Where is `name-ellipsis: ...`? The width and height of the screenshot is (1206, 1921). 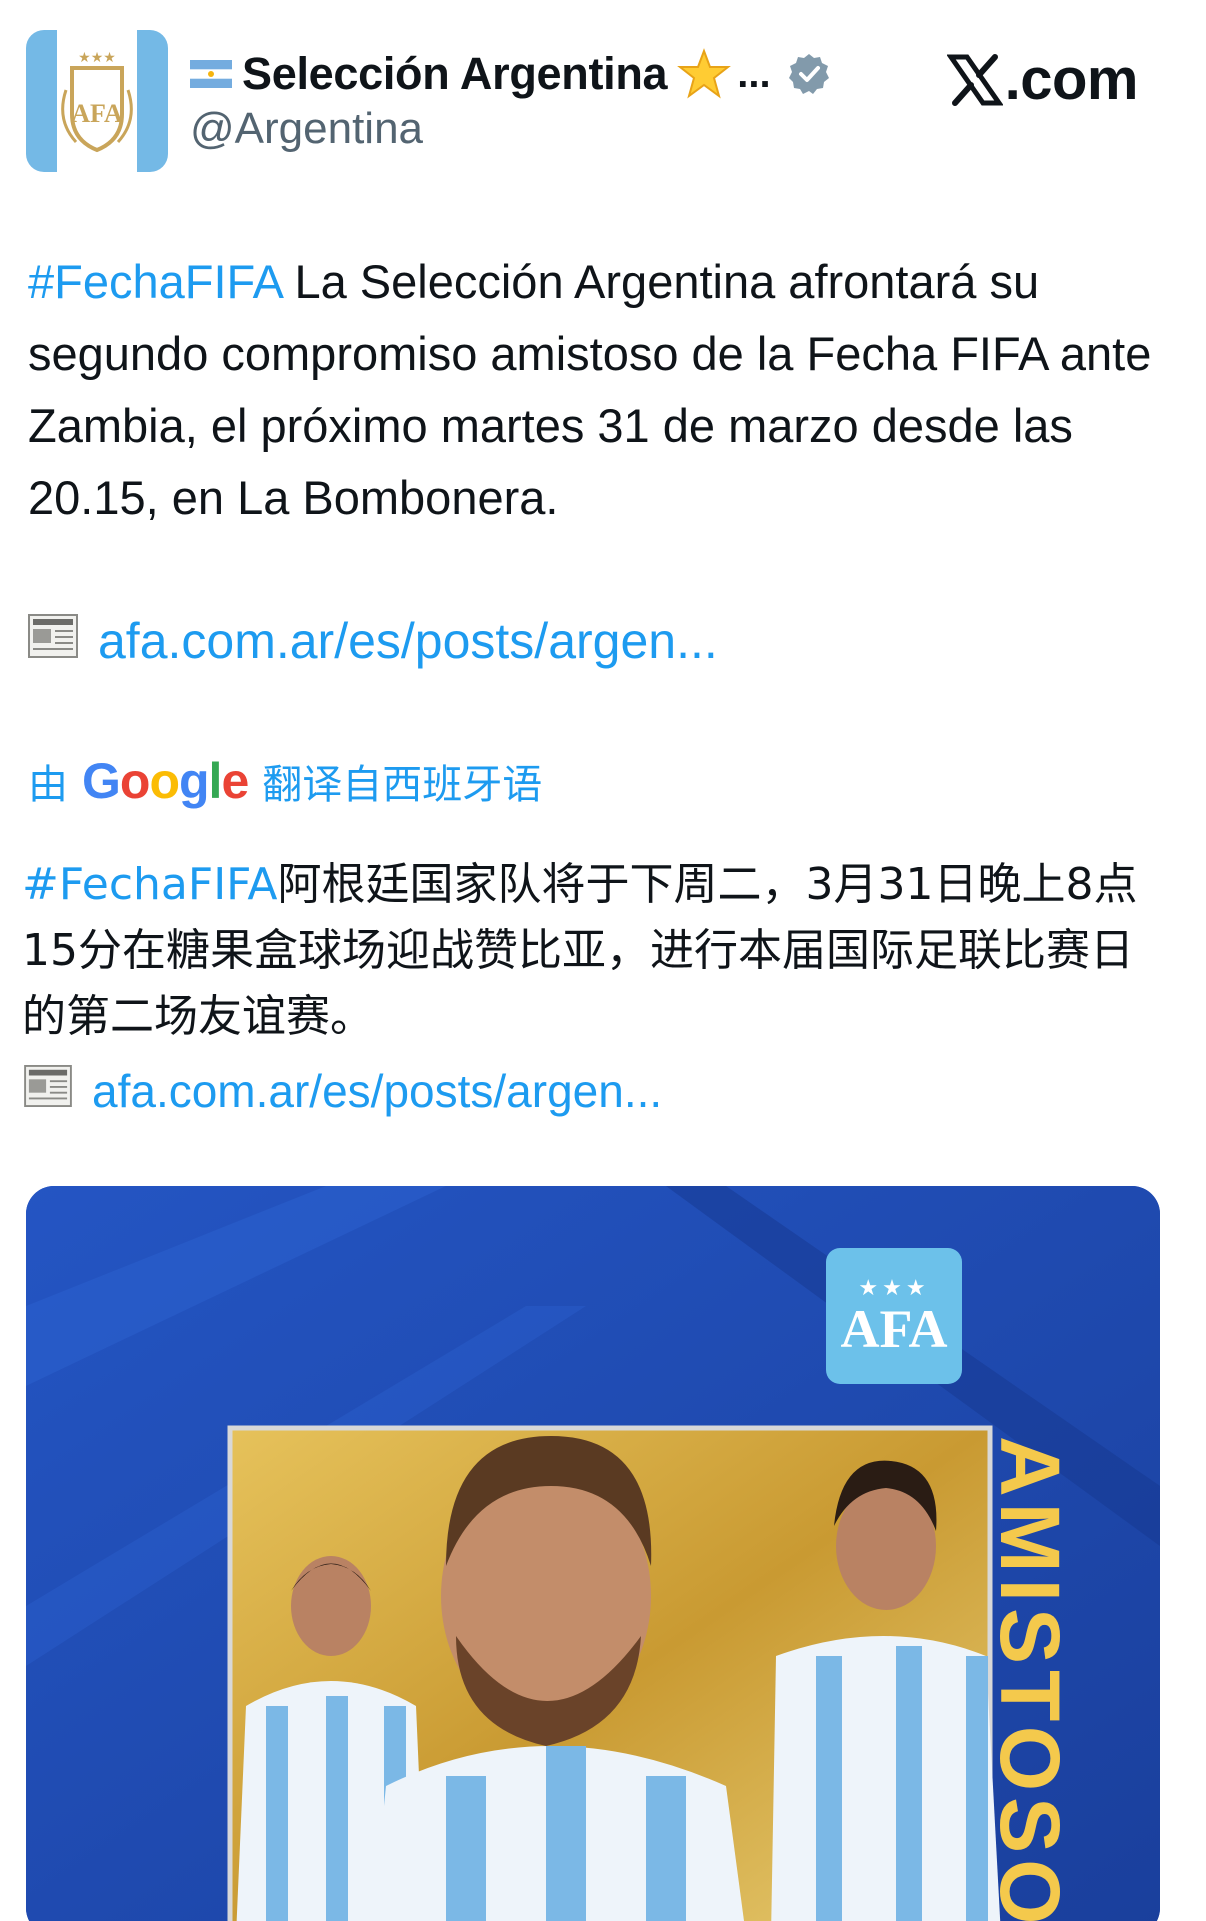 name-ellipsis: ... is located at coordinates (754, 73).